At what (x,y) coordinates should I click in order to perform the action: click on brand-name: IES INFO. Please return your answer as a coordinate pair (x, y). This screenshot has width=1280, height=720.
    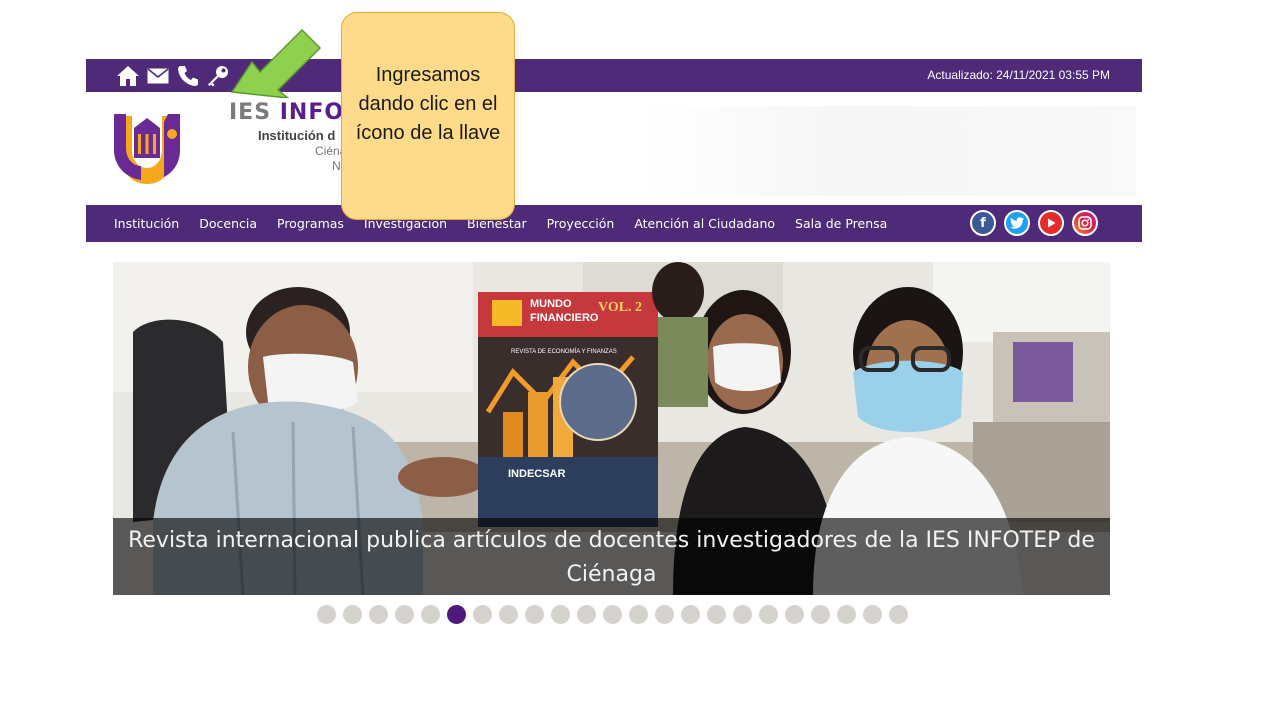
    Looking at the image, I should click on (287, 112).